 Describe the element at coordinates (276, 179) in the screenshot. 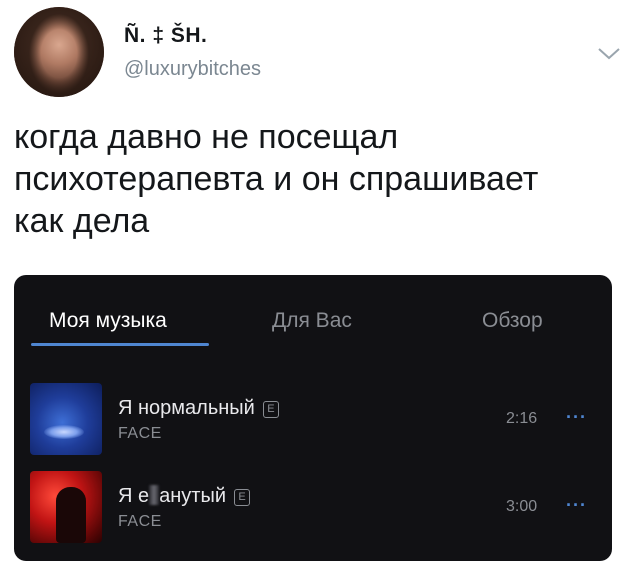

I see `tweet-line: психотерапевта и он спрашивает` at that location.